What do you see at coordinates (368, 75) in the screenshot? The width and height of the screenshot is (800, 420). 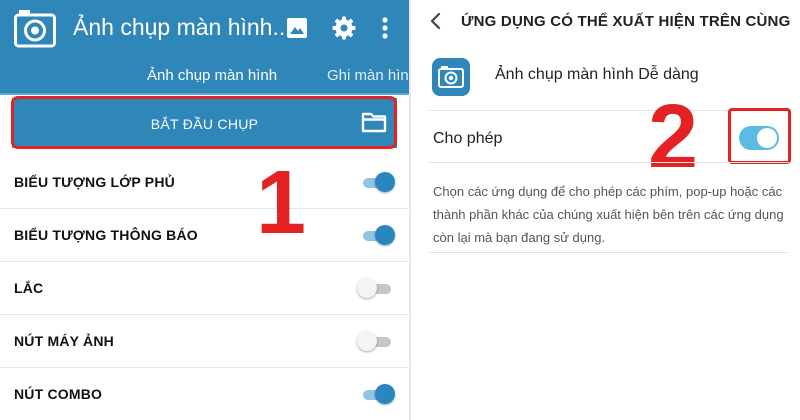 I see `tab-screen-record: Ghi màn hình` at bounding box center [368, 75].